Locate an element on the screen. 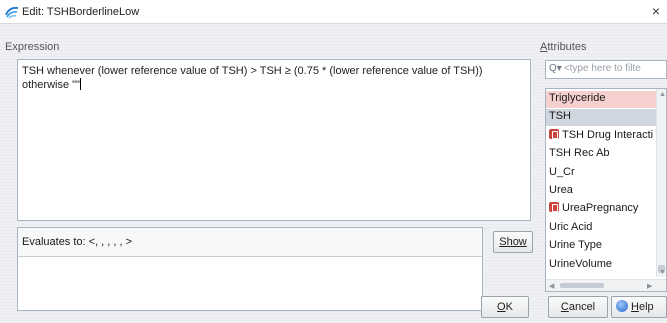  attribute-list-item: TSH Drug Interacti is located at coordinates (602, 136).